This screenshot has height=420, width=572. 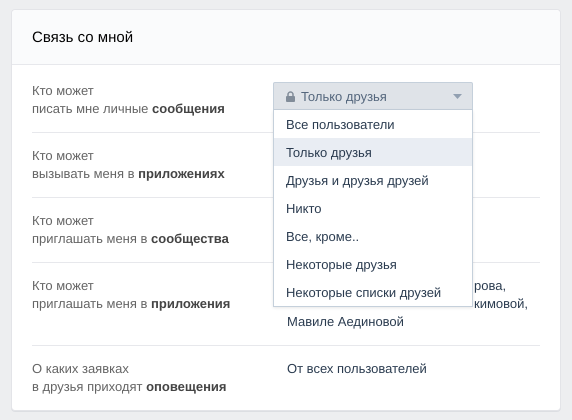 I want to click on setting-value: кимовой,, so click(x=501, y=303).